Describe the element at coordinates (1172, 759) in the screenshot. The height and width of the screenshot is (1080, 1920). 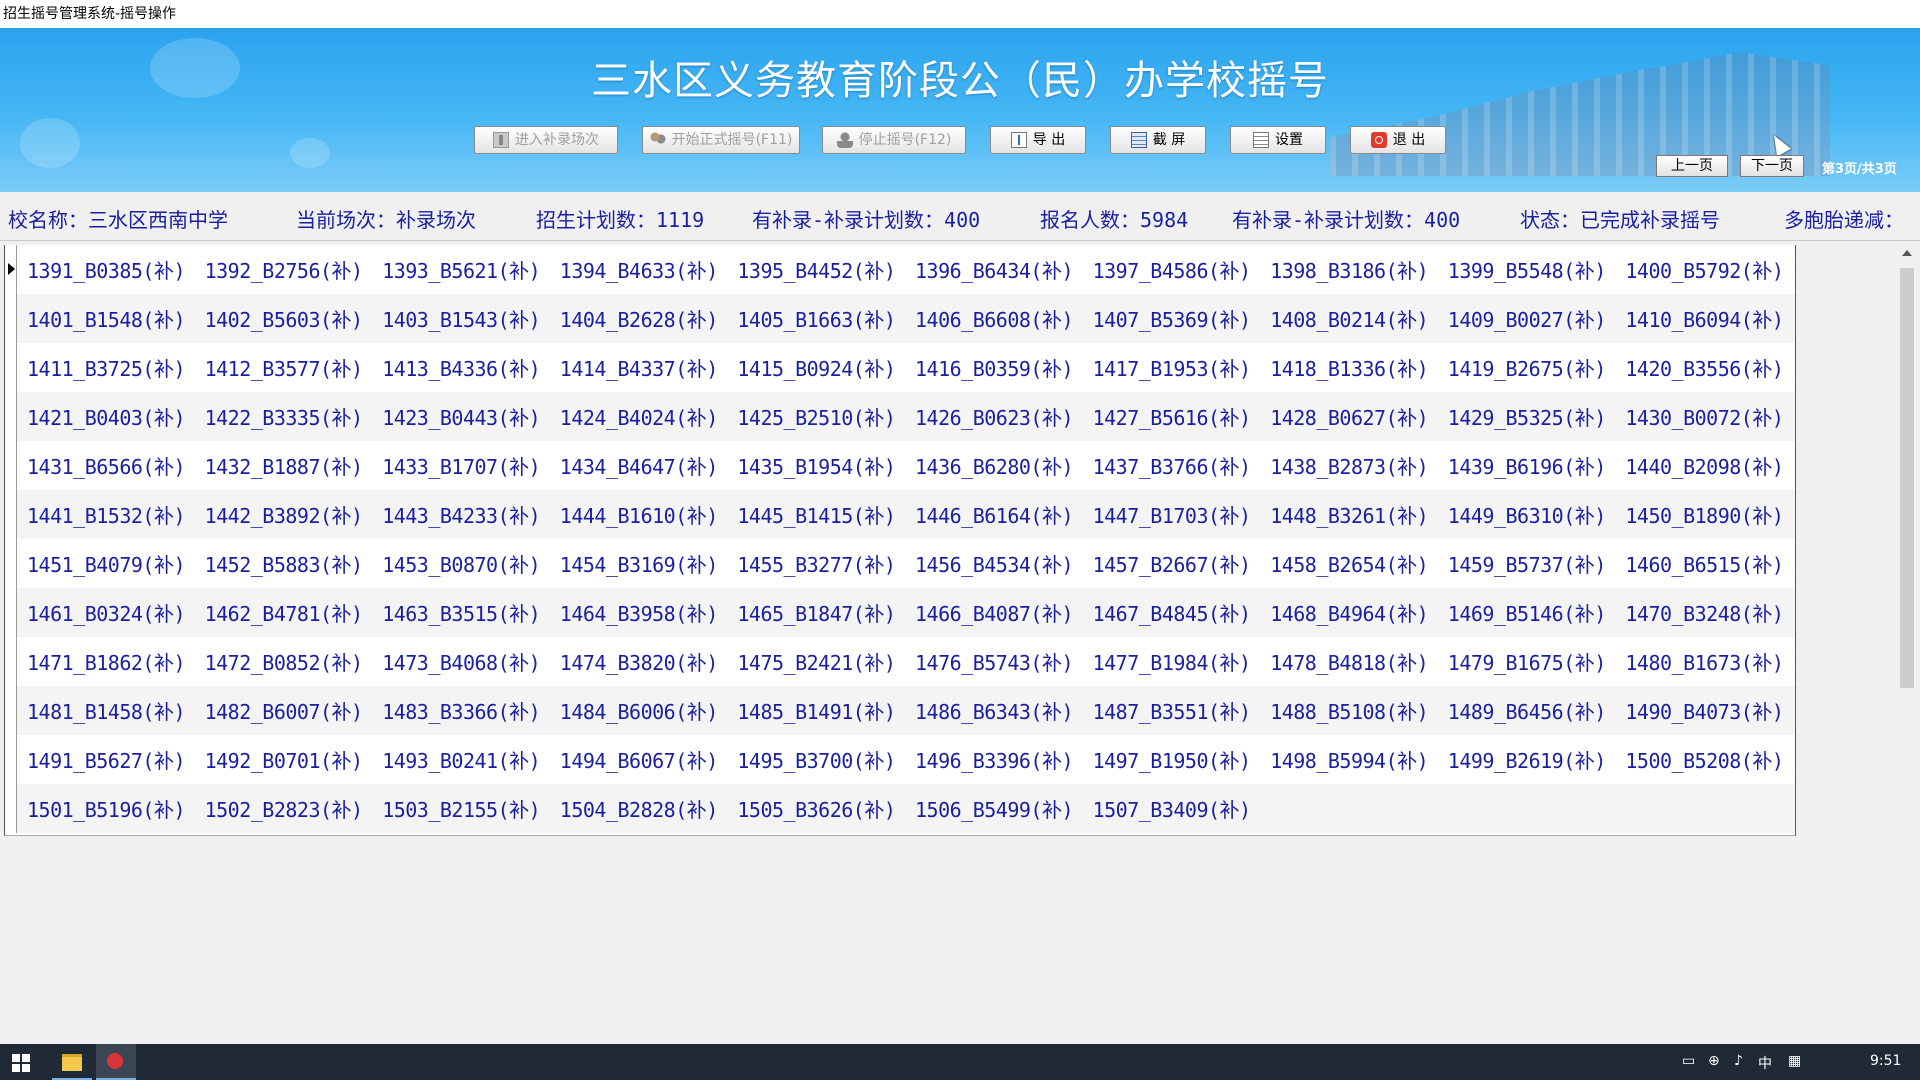
I see `result-cell: 1497_B1950(补)` at that location.